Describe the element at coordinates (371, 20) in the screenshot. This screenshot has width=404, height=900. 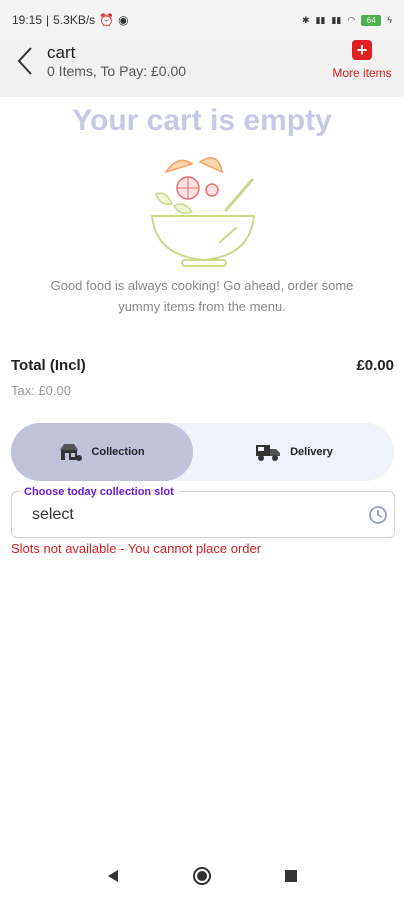
I see `battery-icon: 64` at that location.